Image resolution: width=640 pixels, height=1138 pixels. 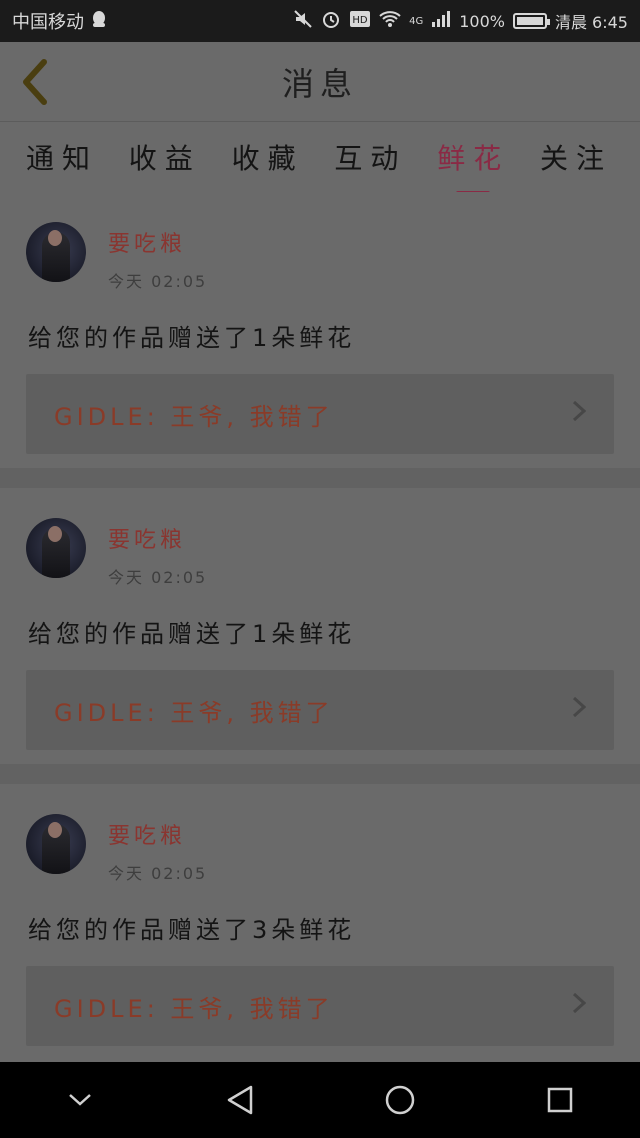 What do you see at coordinates (370, 157) in the screenshot?
I see `tab-interactions: 互动` at bounding box center [370, 157].